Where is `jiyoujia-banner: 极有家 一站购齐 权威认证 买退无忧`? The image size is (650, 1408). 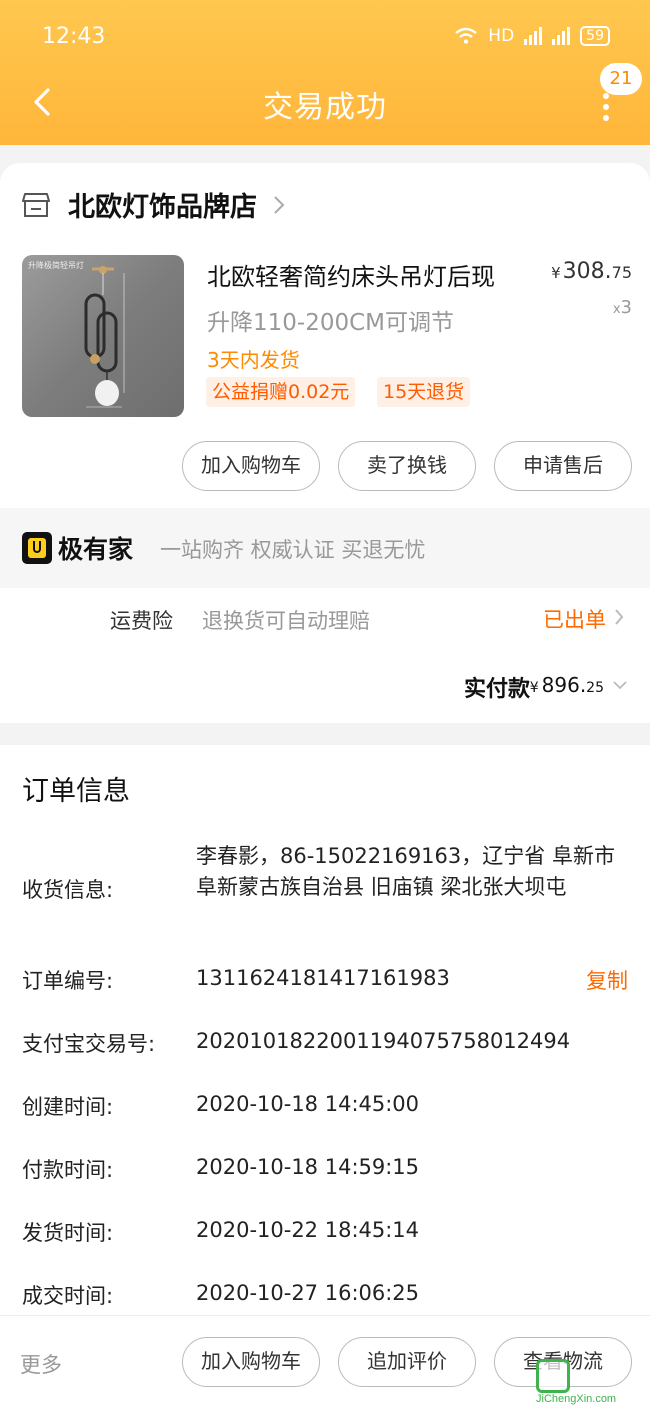
jiyoujia-banner: 极有家 一站购齐 权威认证 买退无忧 is located at coordinates (325, 548).